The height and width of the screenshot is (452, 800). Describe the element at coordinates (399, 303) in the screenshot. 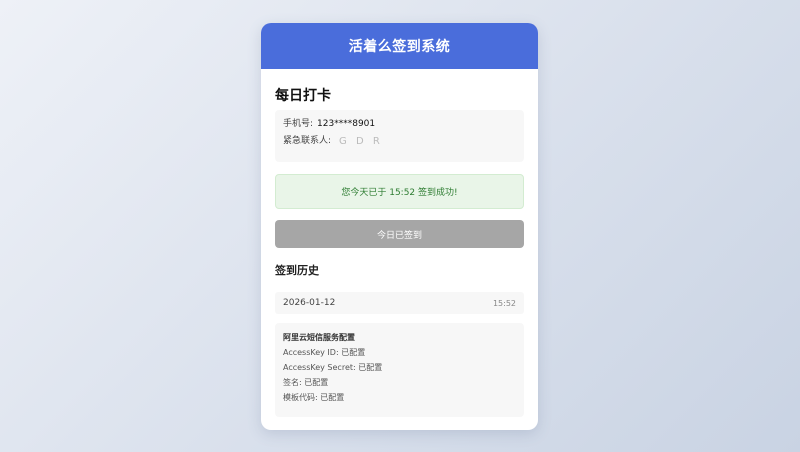

I see `history-row: 2026-01-12 15:52` at that location.